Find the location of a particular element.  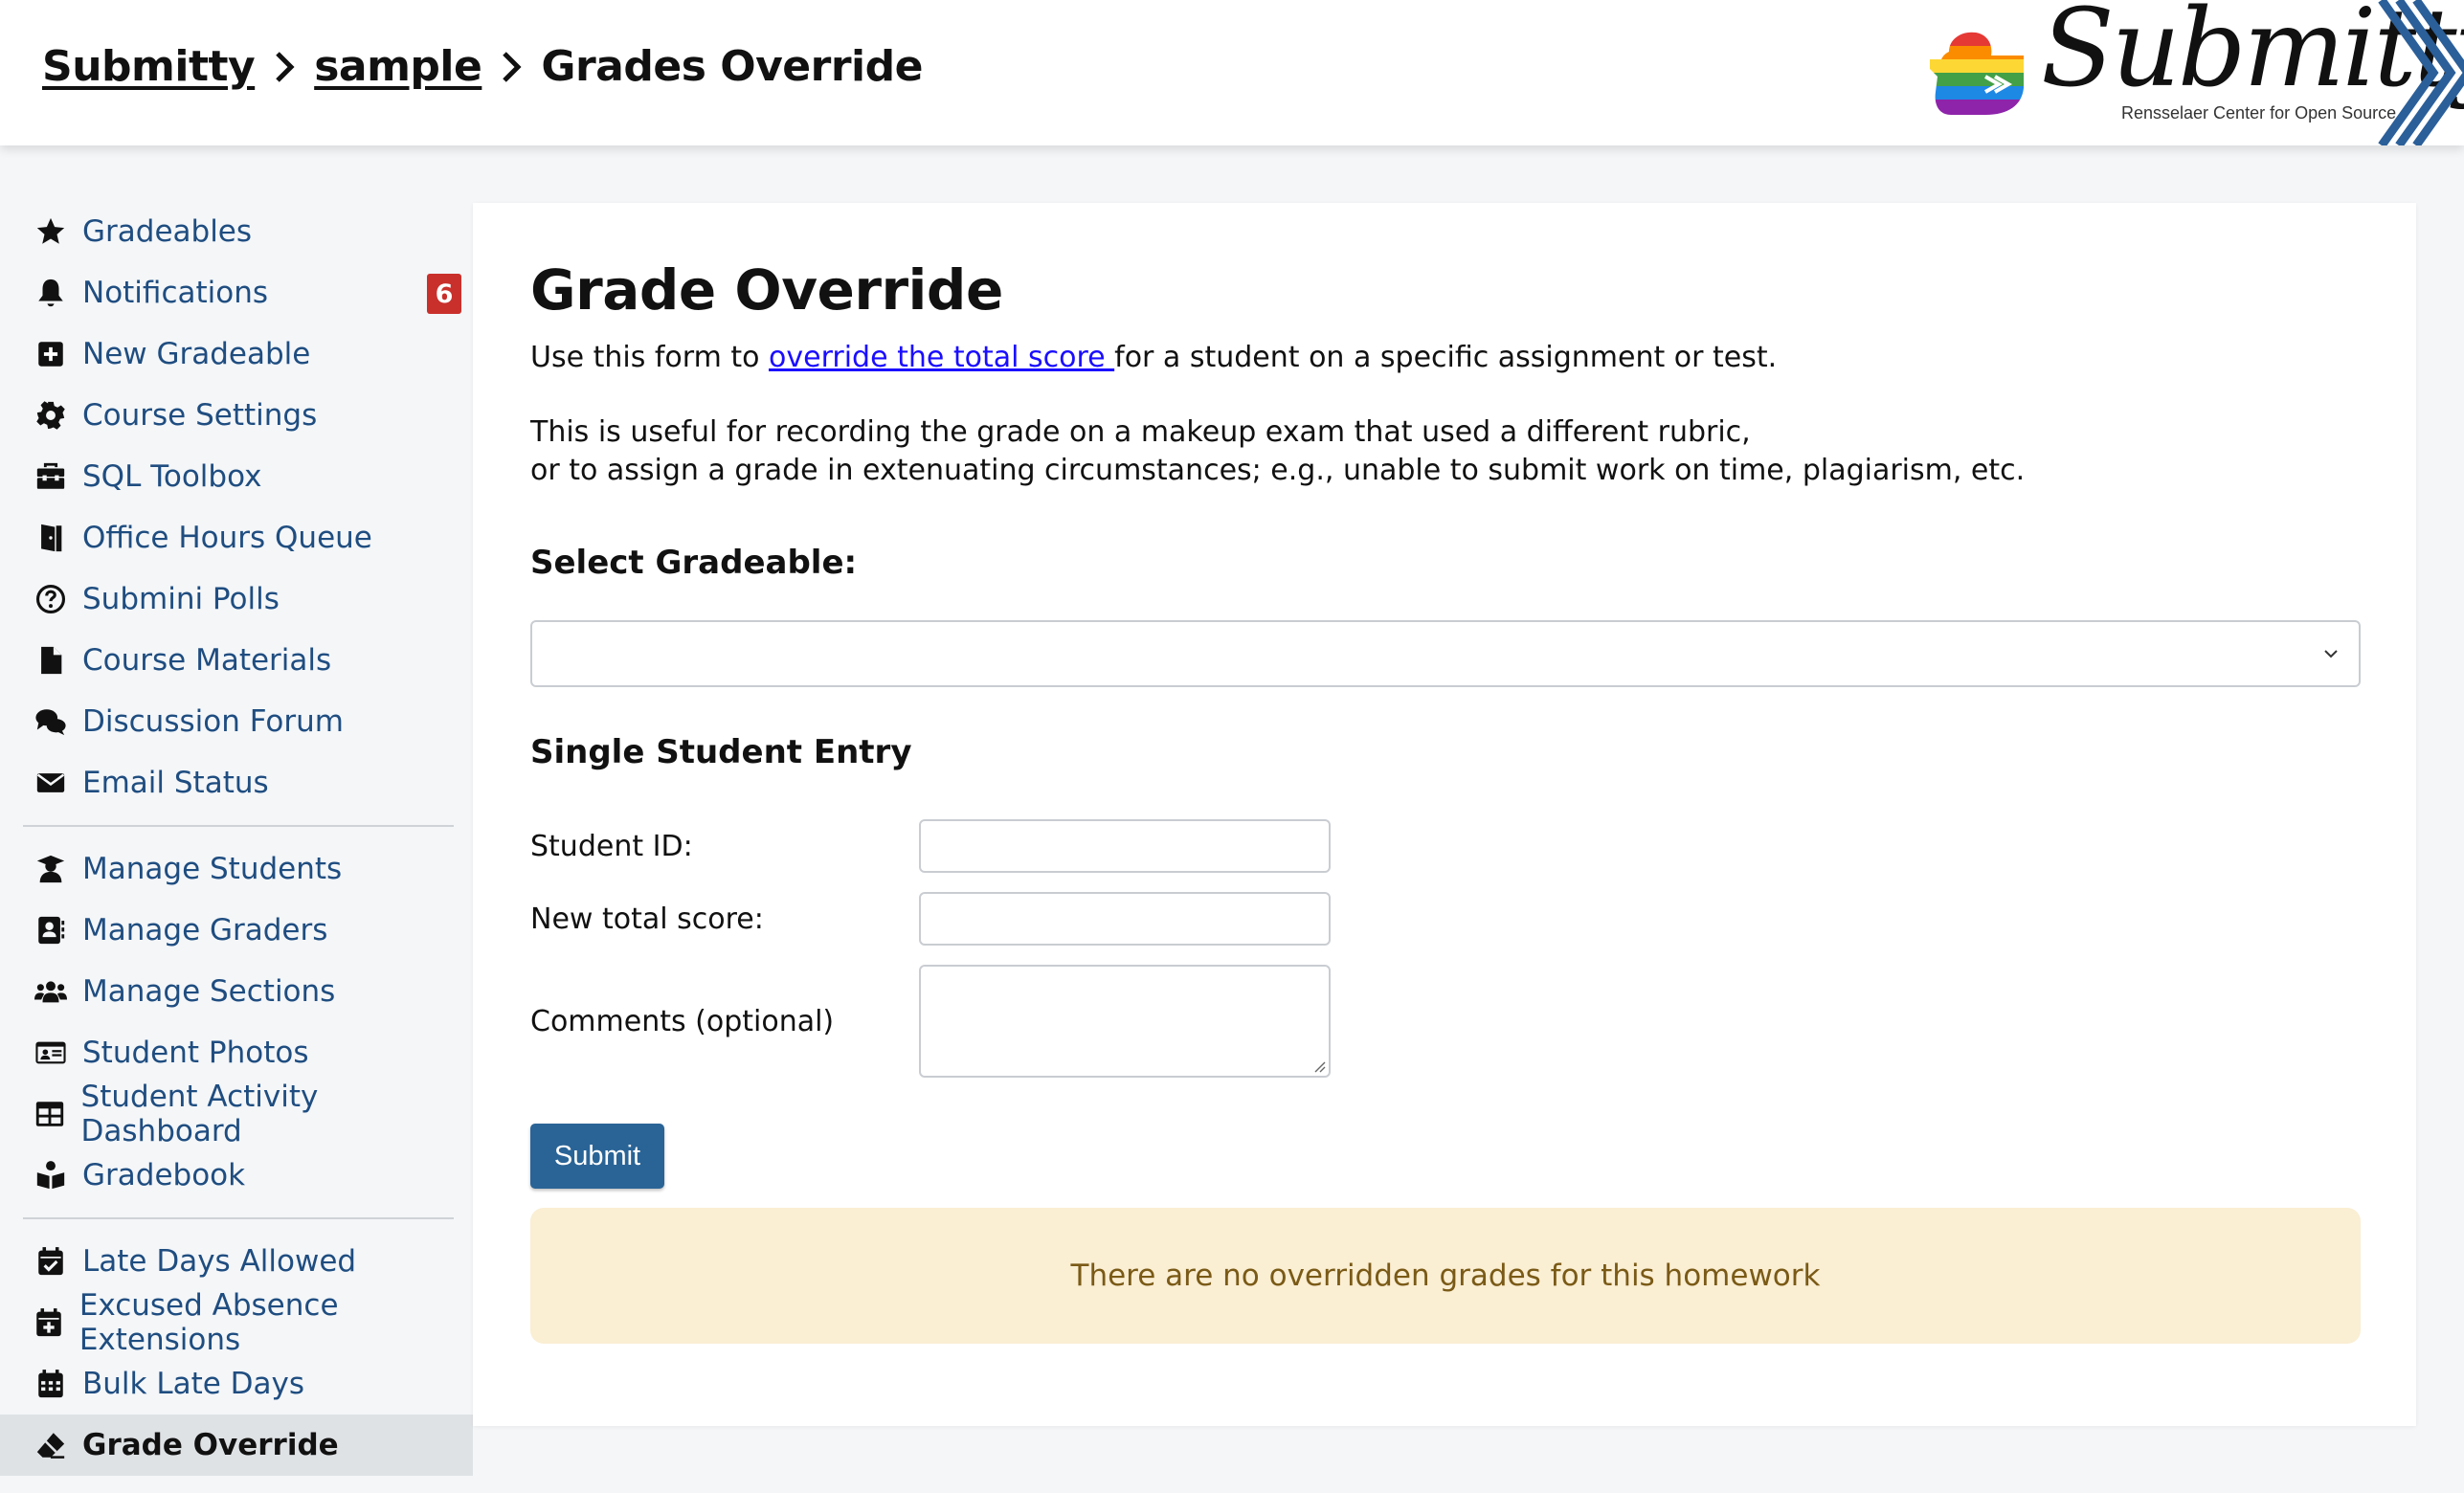

select-gradeable-label: Select Gradeable: is located at coordinates (694, 563).